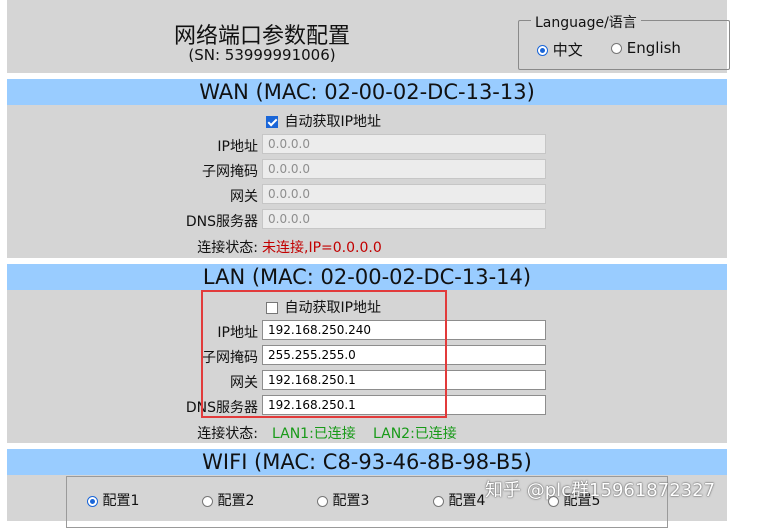 This screenshot has width=765, height=528. I want to click on language-legend: Language/语言, so click(586, 22).